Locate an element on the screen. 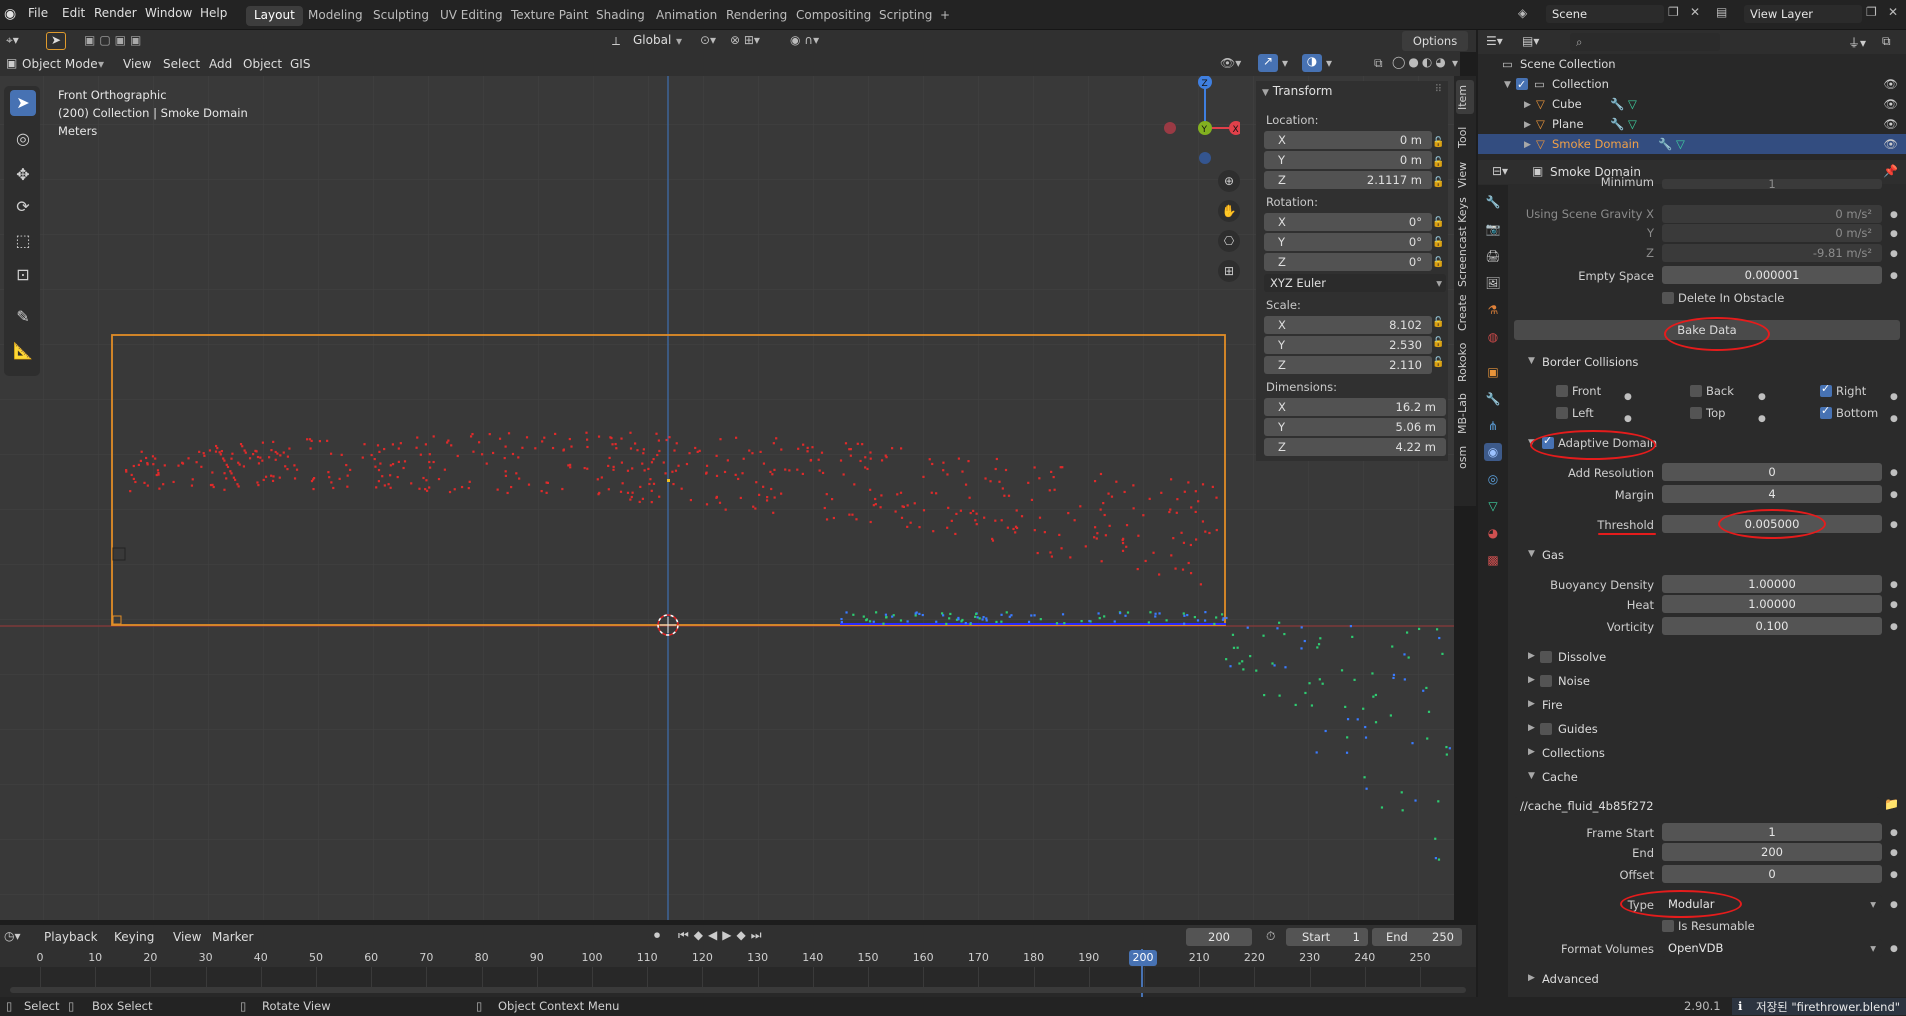  menu-window: Window is located at coordinates (168, 13).